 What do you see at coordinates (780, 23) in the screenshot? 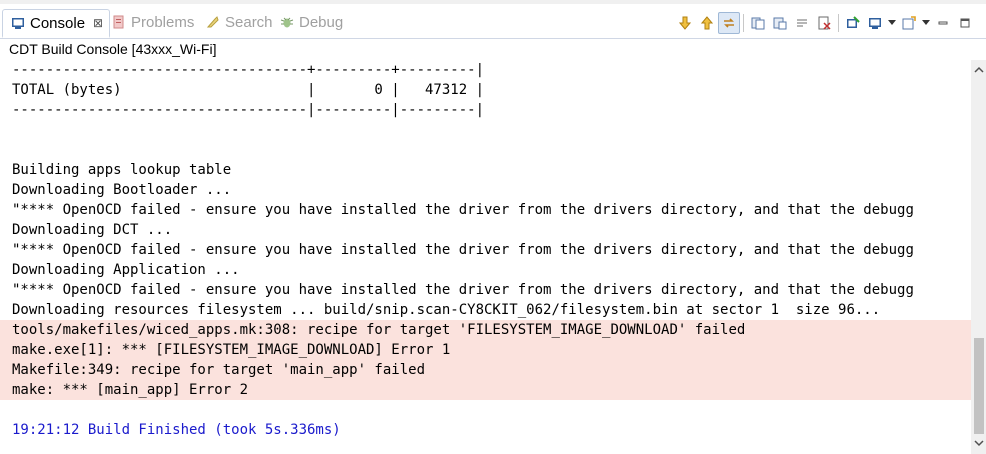
I see `paste-icon` at bounding box center [780, 23].